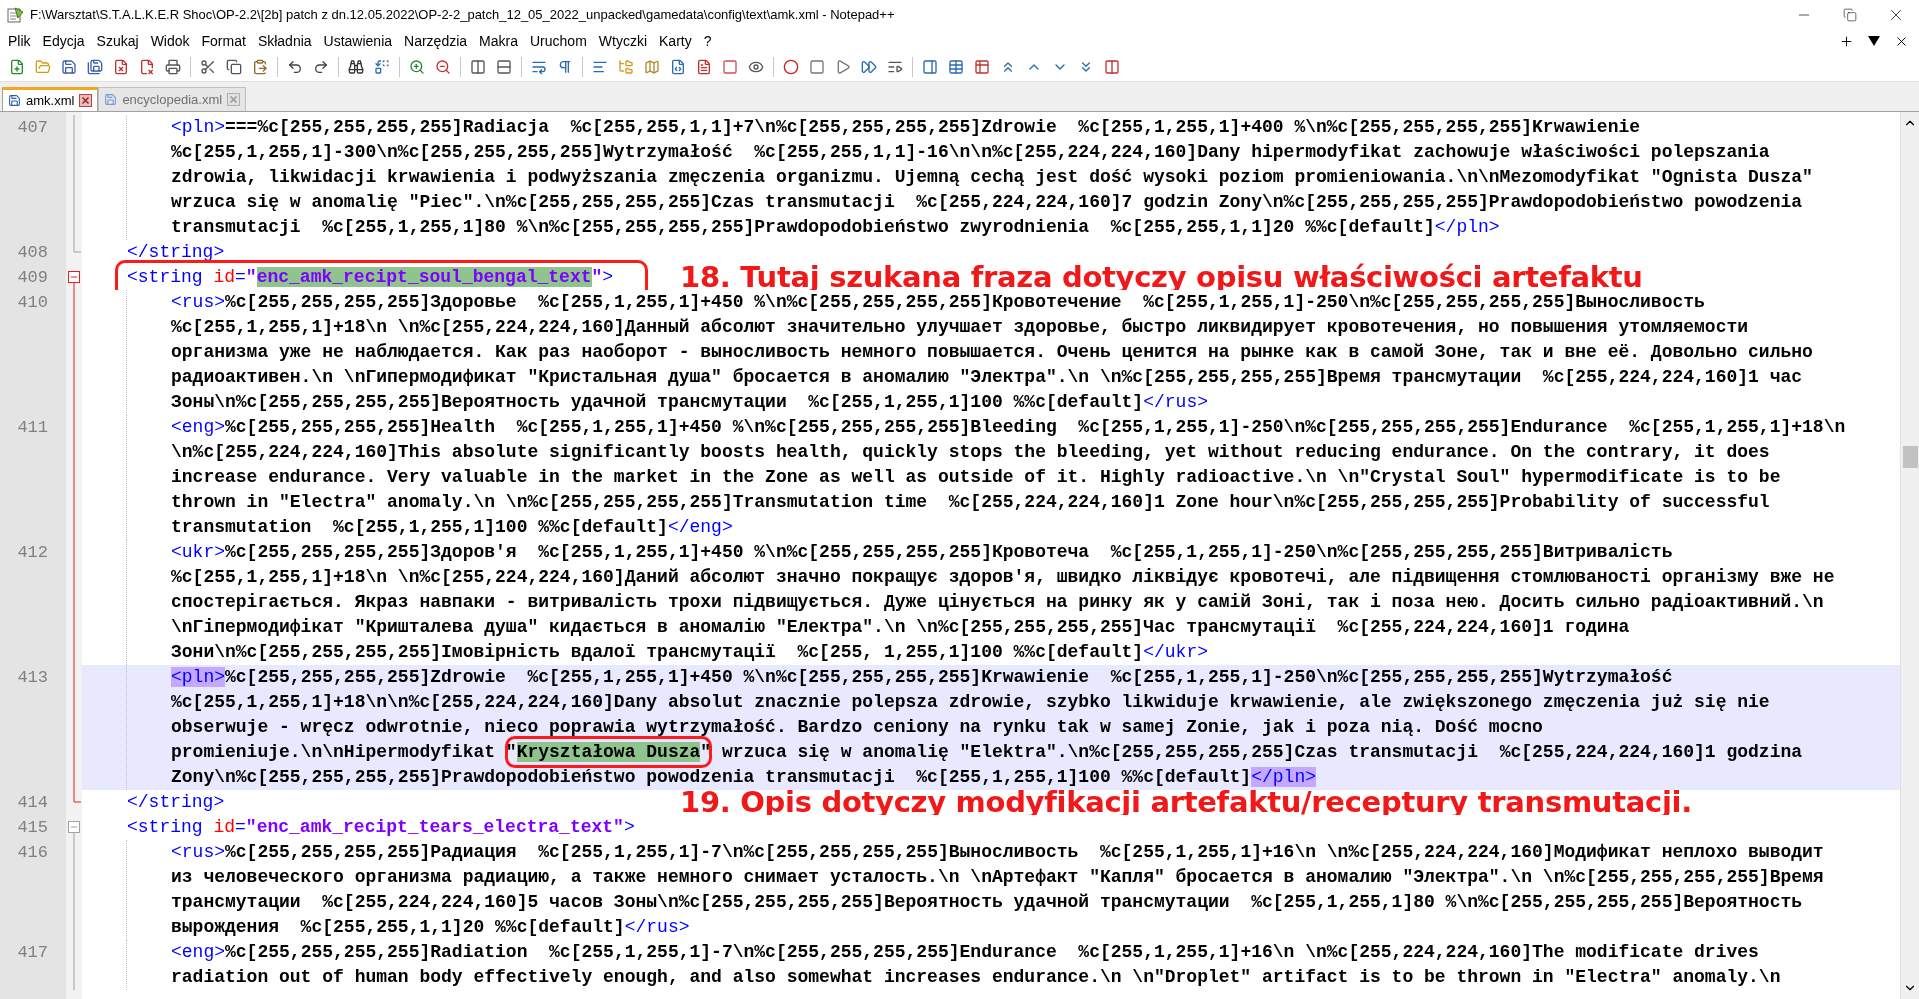 Image resolution: width=1919 pixels, height=999 pixels. I want to click on annotation-text: 19. Opis dotyczy modyfikacji artefaktu/receptury transmutacji., so click(1186, 802).